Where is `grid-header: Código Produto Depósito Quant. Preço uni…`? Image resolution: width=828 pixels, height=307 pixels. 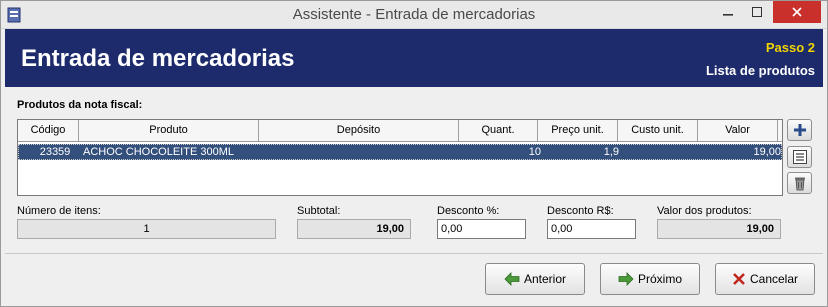
grid-header: Código Produto Depósito Quant. Preço uni… is located at coordinates (400, 131).